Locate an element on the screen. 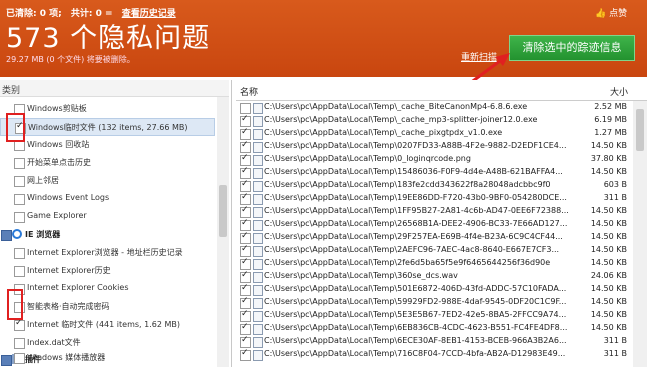  tree-item-media-player: Windows 媒体播放器 is located at coordinates (107, 358).